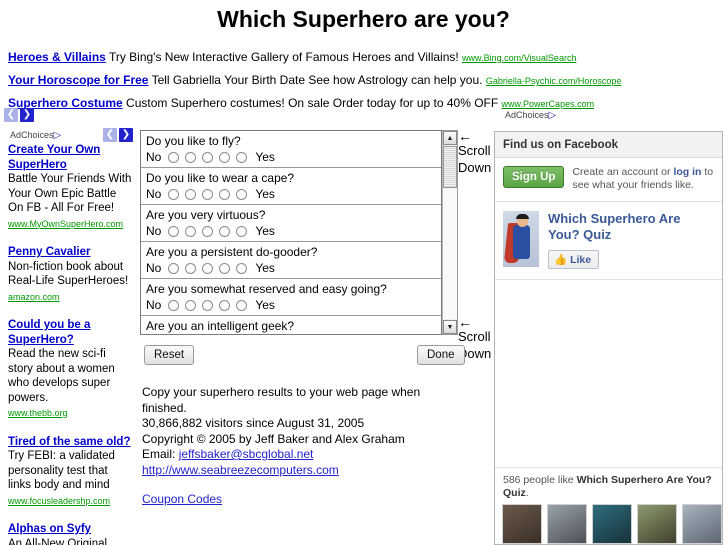 Image resolution: width=727 pixels, height=545 pixels. I want to click on top-ad-url: www.Bing.com/VisualSearch, so click(519, 58).